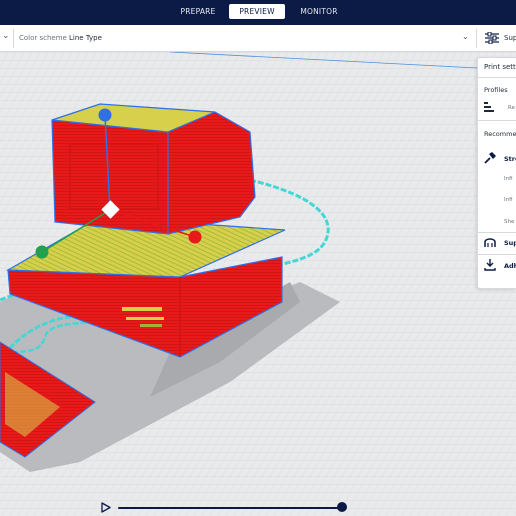 This screenshot has width=516, height=516. Describe the element at coordinates (508, 200) in the screenshot. I see `infill-pattern-label: Infi` at that location.